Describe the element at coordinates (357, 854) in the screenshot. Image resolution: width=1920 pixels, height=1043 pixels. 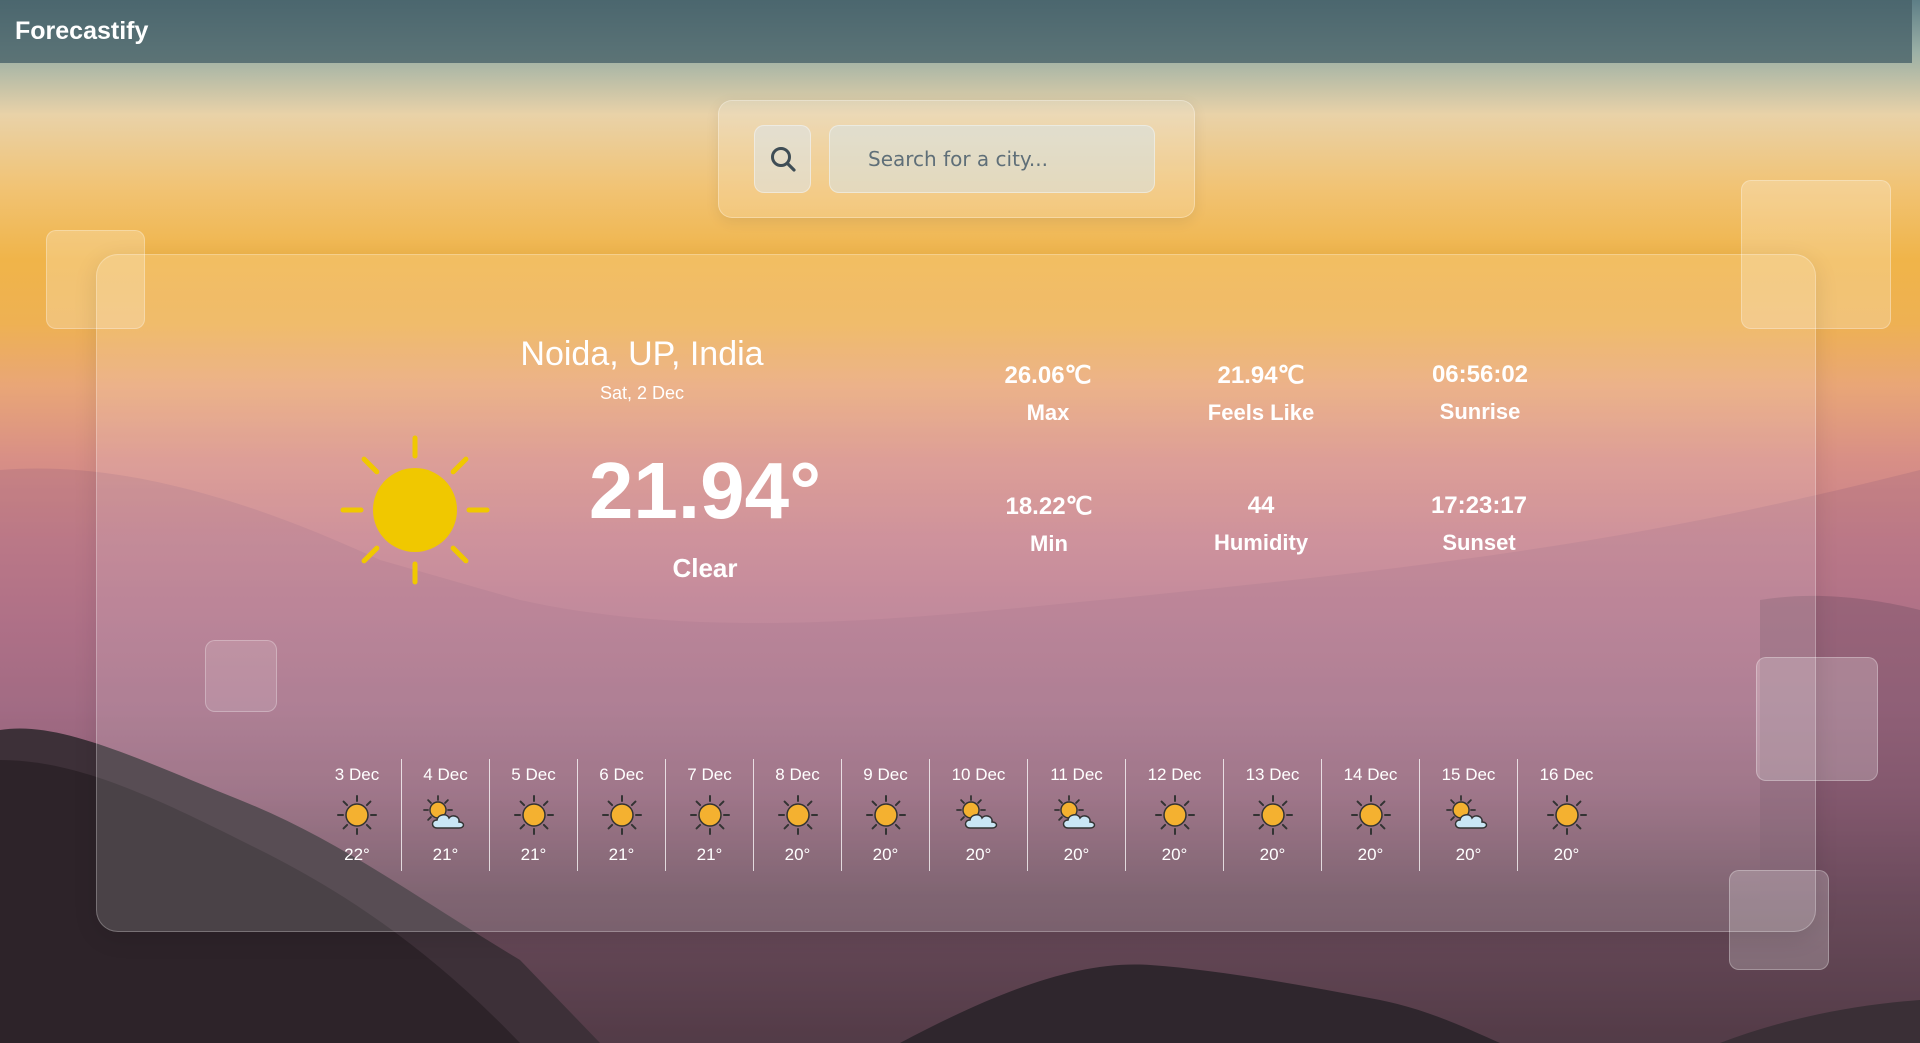
I see `forecast-temp: 22°` at that location.